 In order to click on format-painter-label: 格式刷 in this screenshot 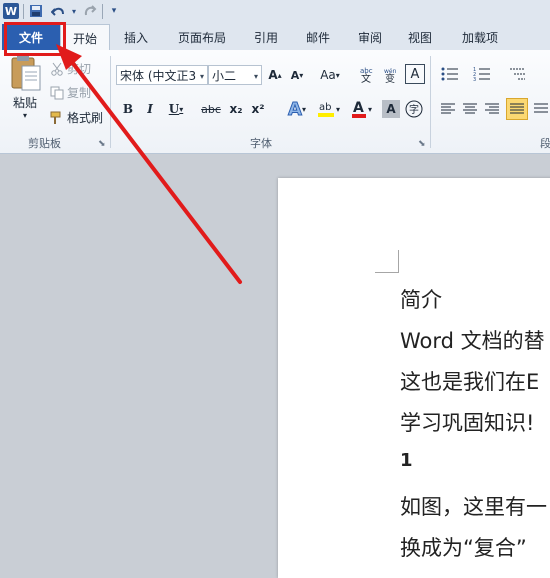, I will do `click(85, 118)`.